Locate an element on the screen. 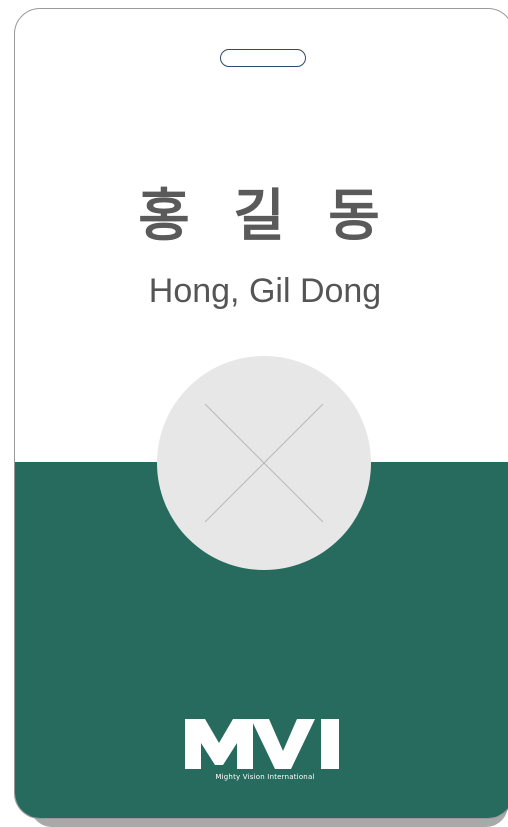 The width and height of the screenshot is (508, 827). lanyard-slot is located at coordinates (263, 58).